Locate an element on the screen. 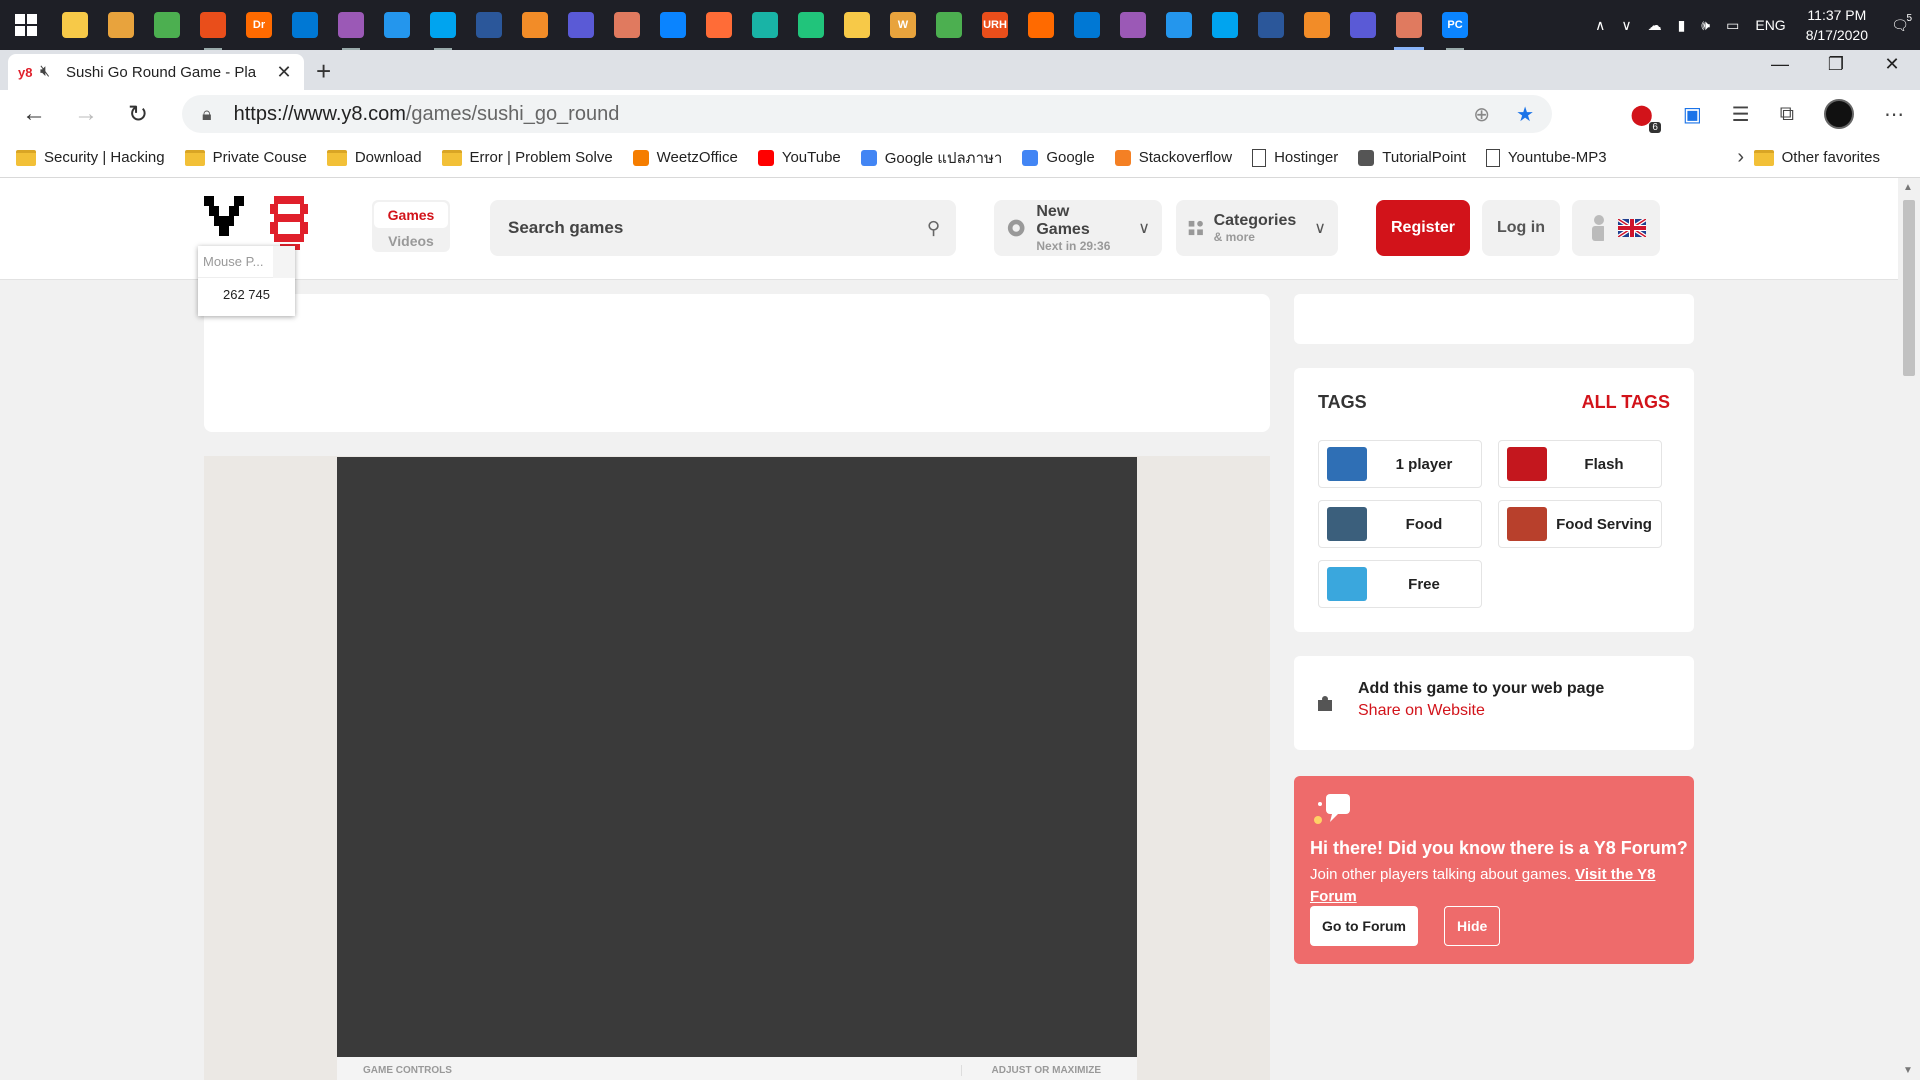 This screenshot has height=1080, width=1920. muted-audio-icon: 🔇︎ is located at coordinates (53, 72).